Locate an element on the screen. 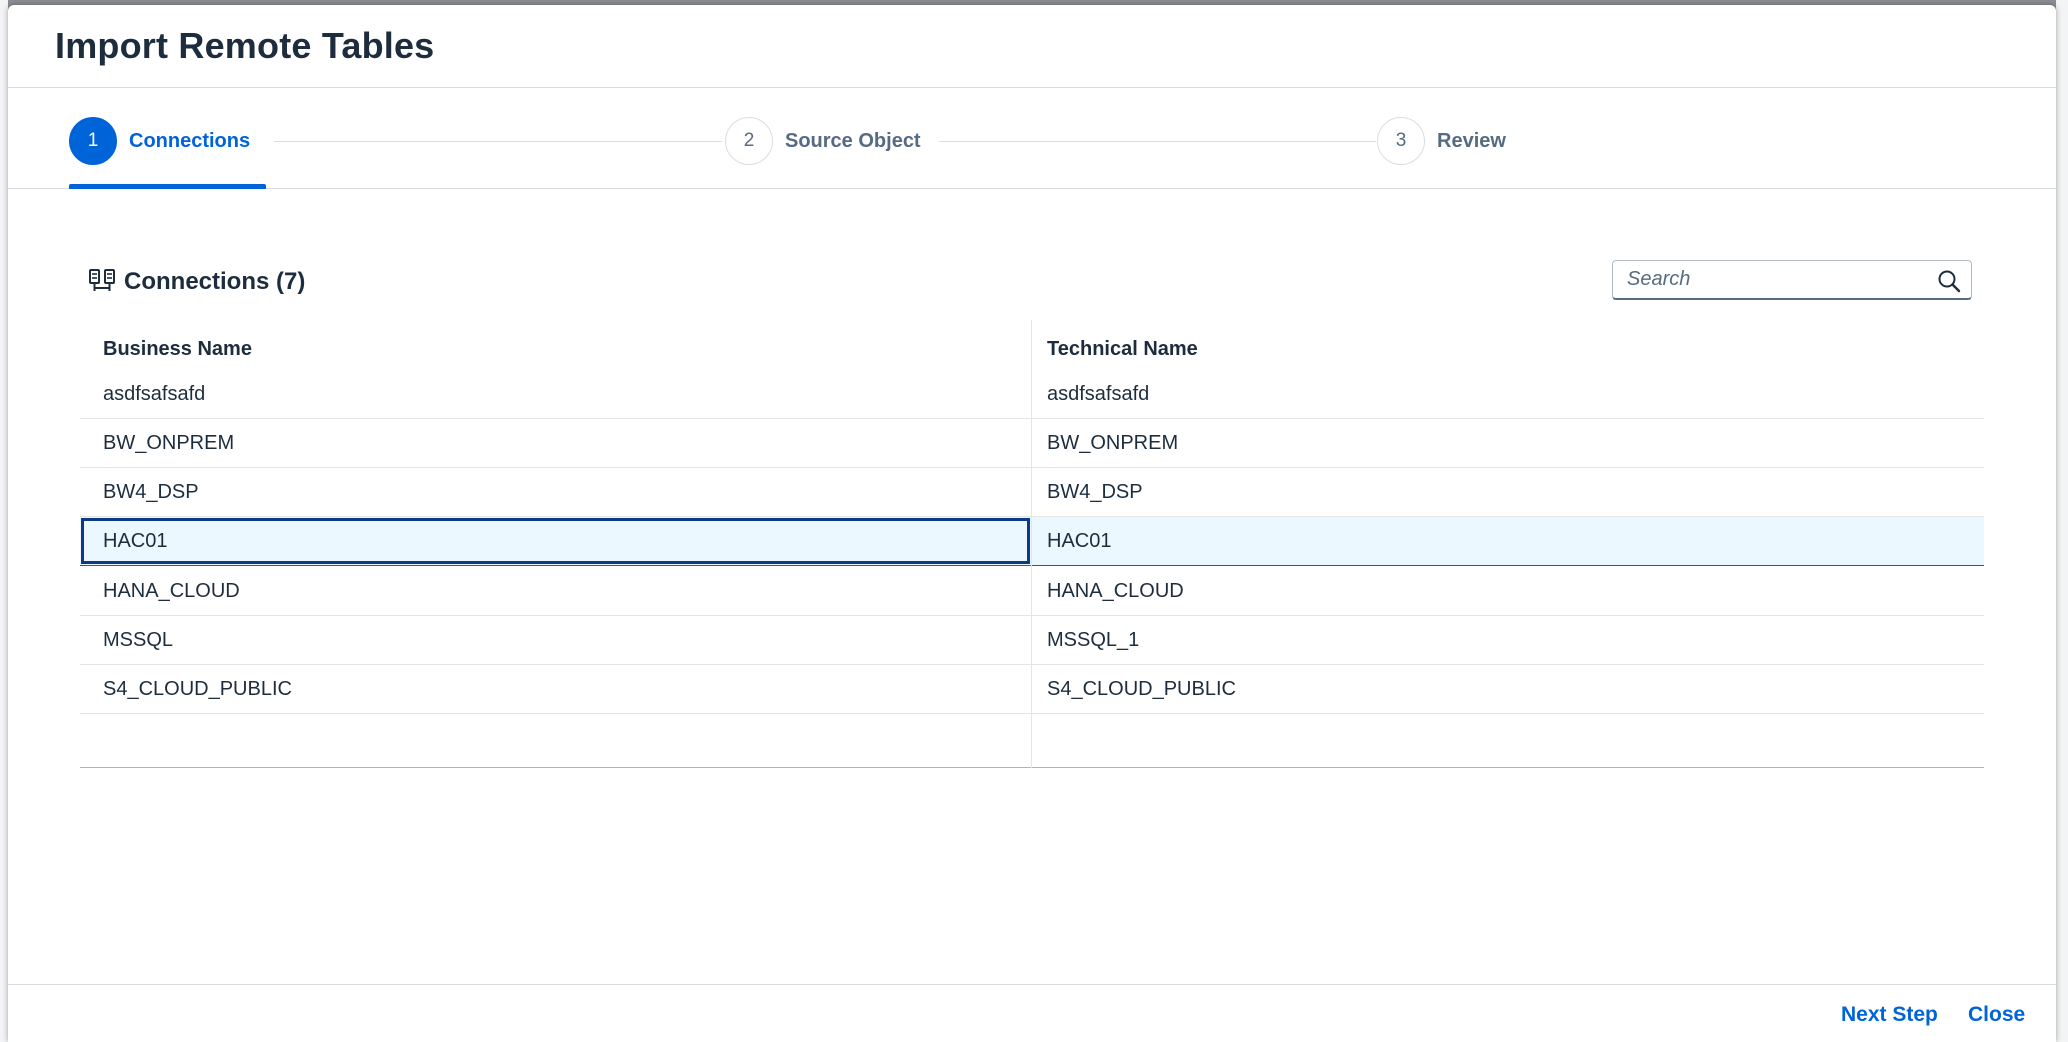 This screenshot has height=1042, width=2068. table-row: BW4_DSP BW4_DSP is located at coordinates (1032, 492).